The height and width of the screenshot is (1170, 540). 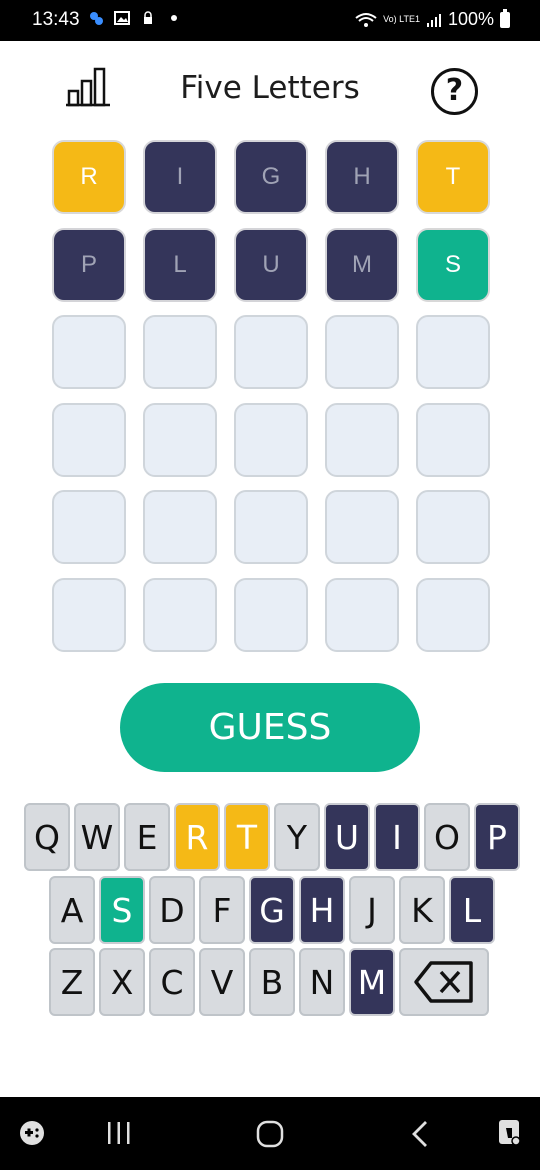 I want to click on board-row: PLUMS, so click(x=271, y=264).